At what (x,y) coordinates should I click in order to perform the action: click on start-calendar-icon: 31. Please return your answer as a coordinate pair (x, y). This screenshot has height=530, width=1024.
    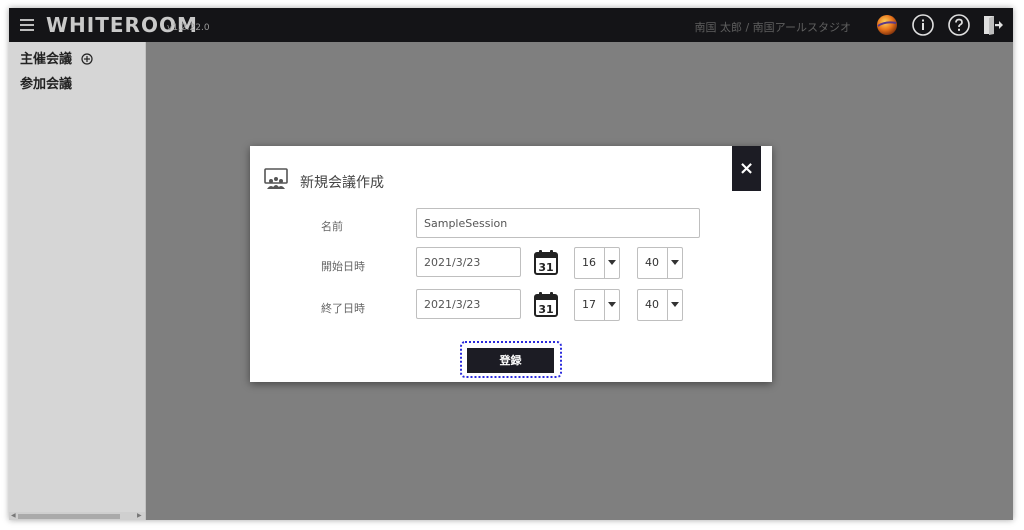
    Looking at the image, I should click on (546, 262).